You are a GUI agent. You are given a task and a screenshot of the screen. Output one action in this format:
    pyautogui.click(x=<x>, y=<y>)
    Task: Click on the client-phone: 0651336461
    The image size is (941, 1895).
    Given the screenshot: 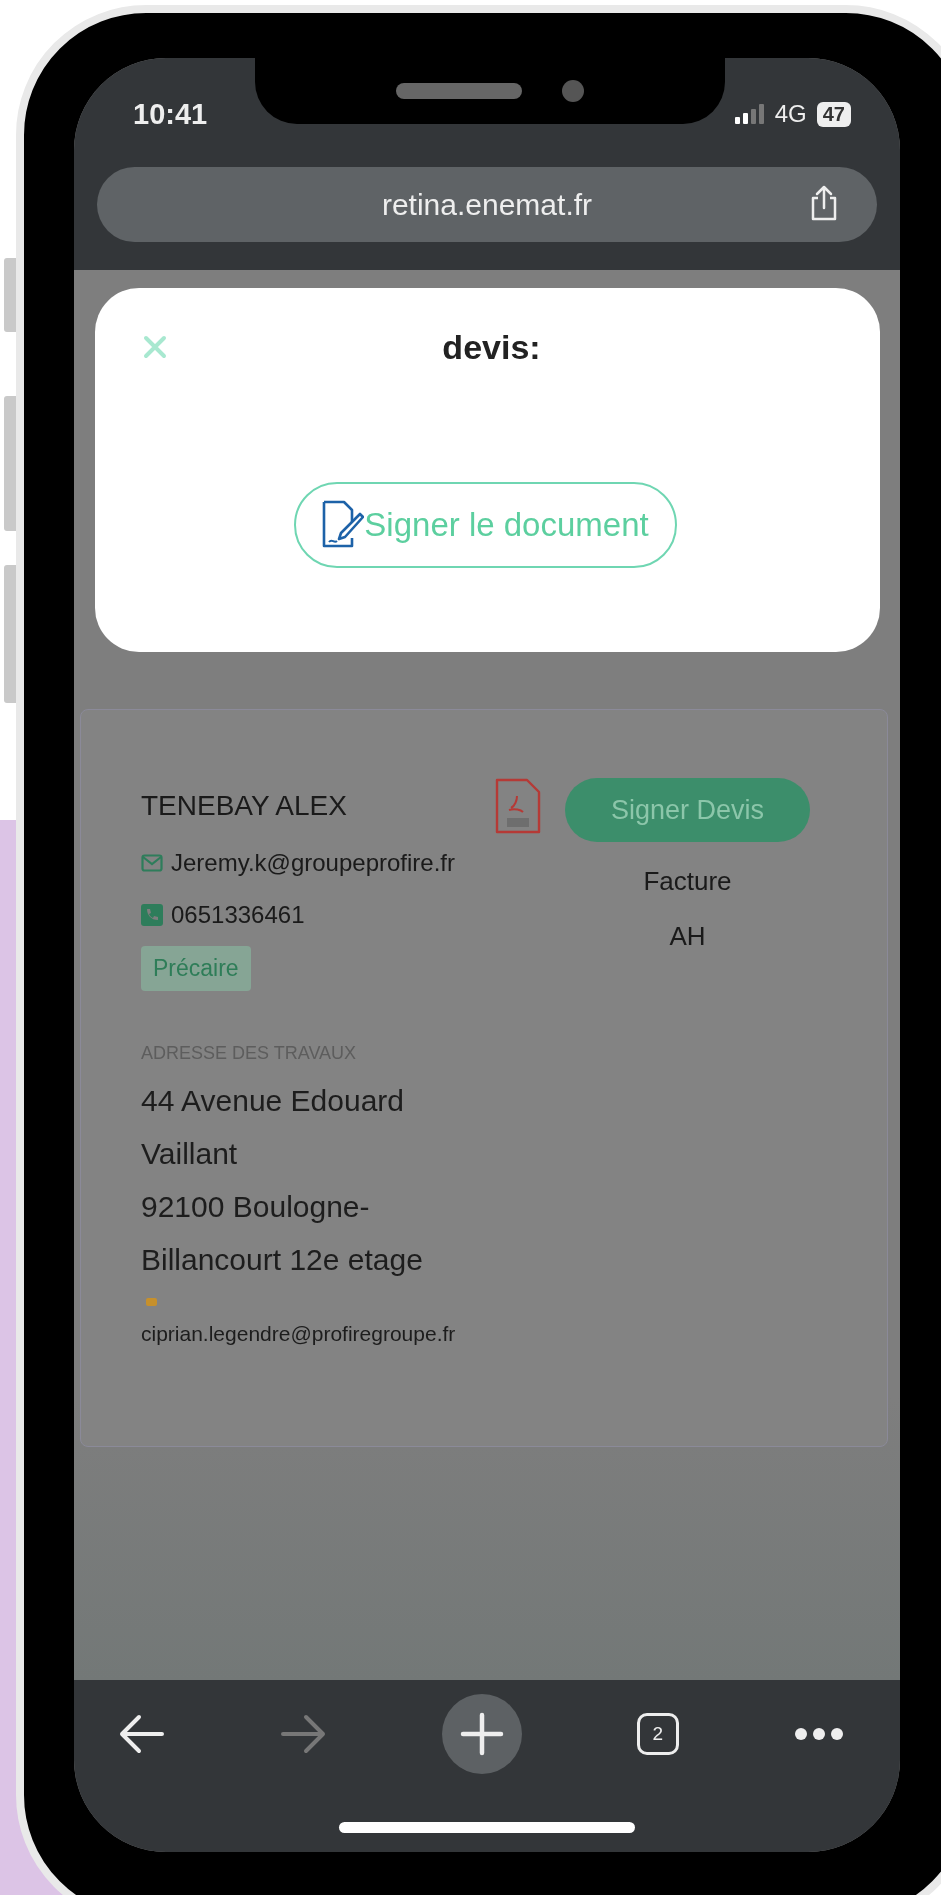 What is the action you would take?
    pyautogui.click(x=238, y=915)
    